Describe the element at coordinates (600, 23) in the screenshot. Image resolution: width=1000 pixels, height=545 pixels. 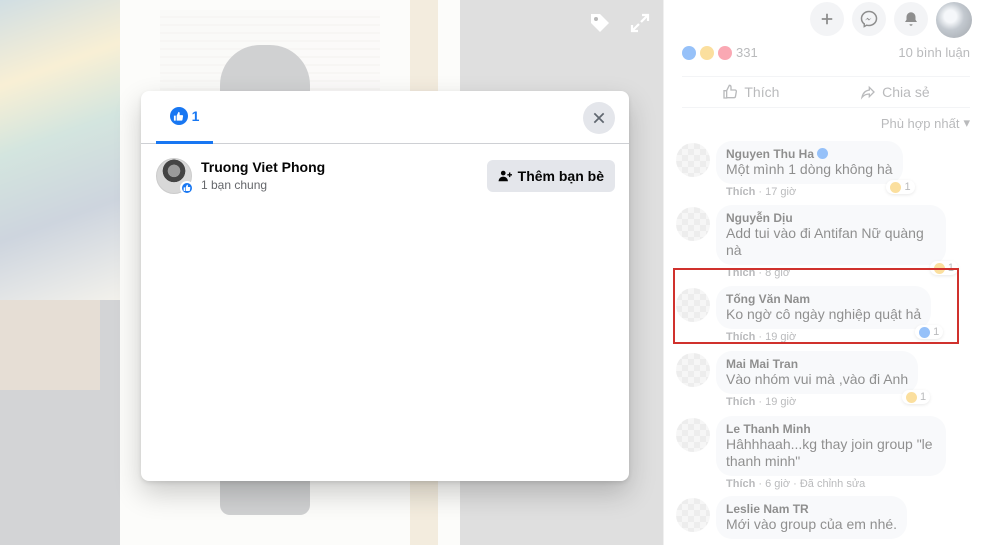
I see `tag-icon` at that location.